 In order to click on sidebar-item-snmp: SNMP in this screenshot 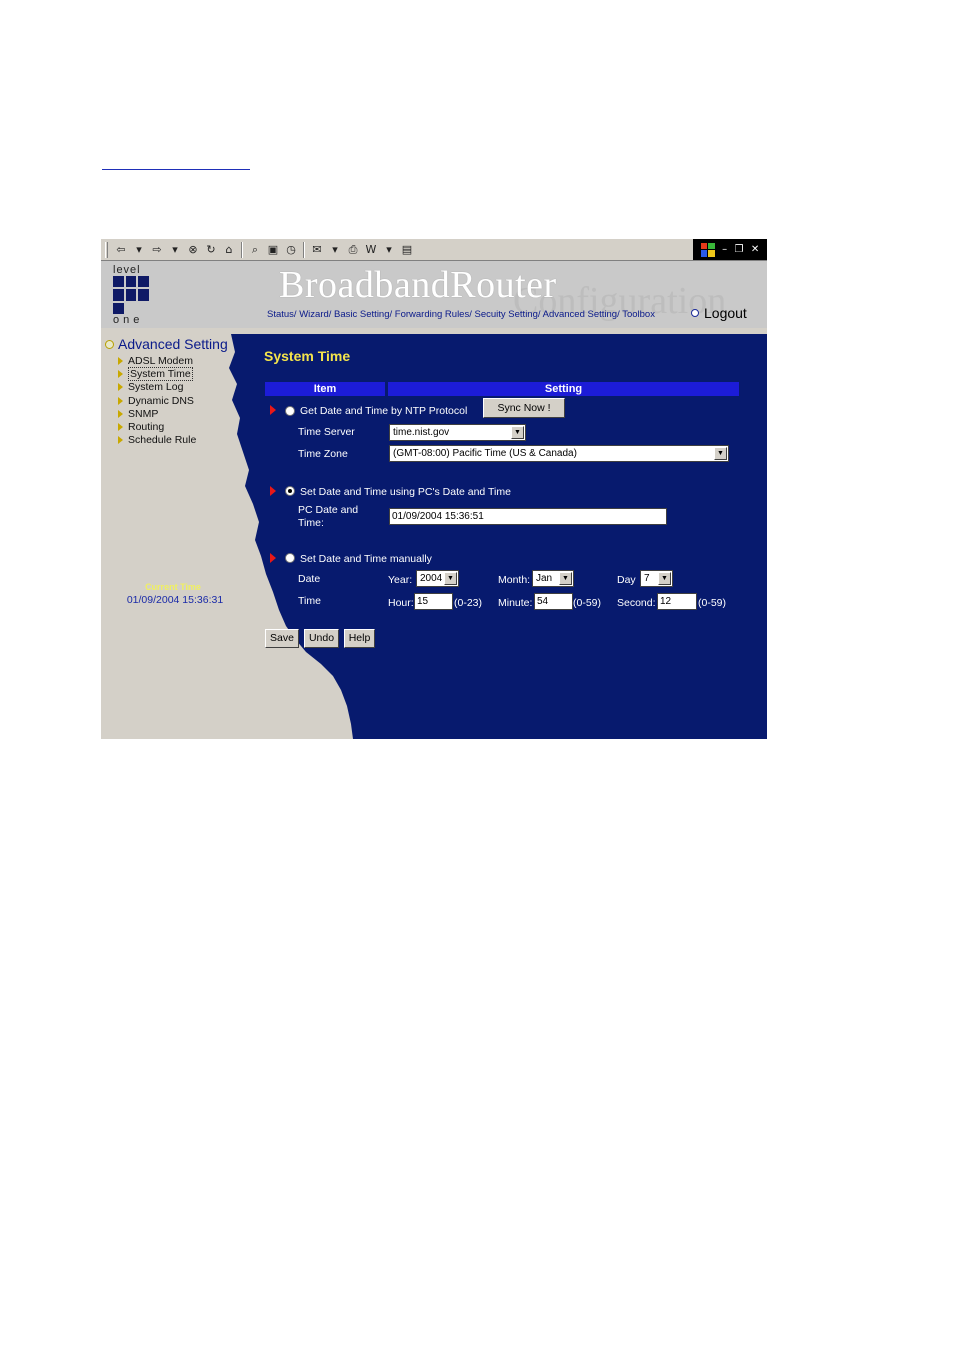, I will do `click(157, 413)`.